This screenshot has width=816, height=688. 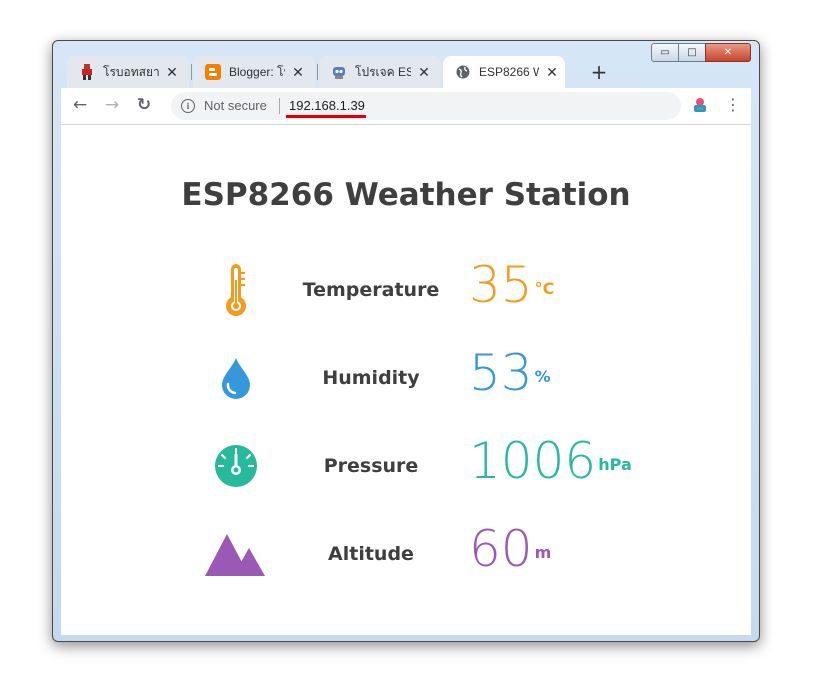 What do you see at coordinates (543, 552) in the screenshot?
I see `value-unit: m` at bounding box center [543, 552].